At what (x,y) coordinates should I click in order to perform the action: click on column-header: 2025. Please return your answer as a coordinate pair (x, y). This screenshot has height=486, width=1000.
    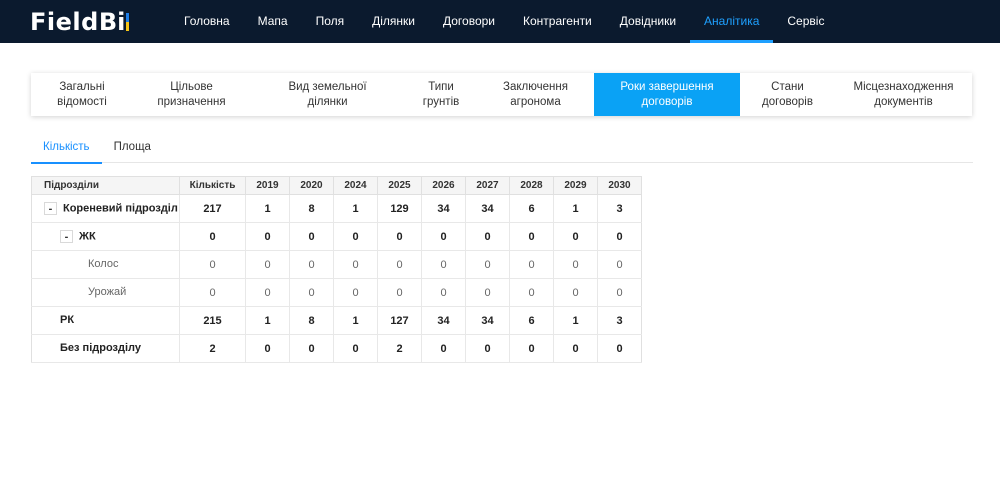
    Looking at the image, I should click on (399, 185).